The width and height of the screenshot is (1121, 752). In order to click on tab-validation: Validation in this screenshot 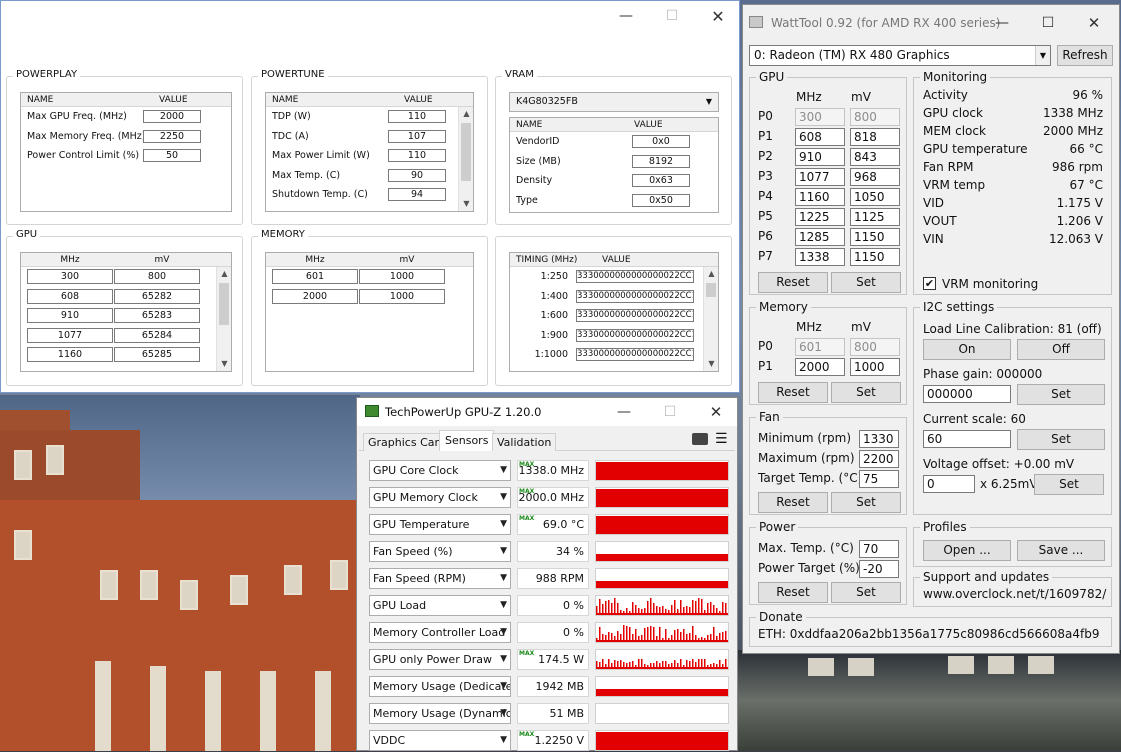, I will do `click(524, 442)`.